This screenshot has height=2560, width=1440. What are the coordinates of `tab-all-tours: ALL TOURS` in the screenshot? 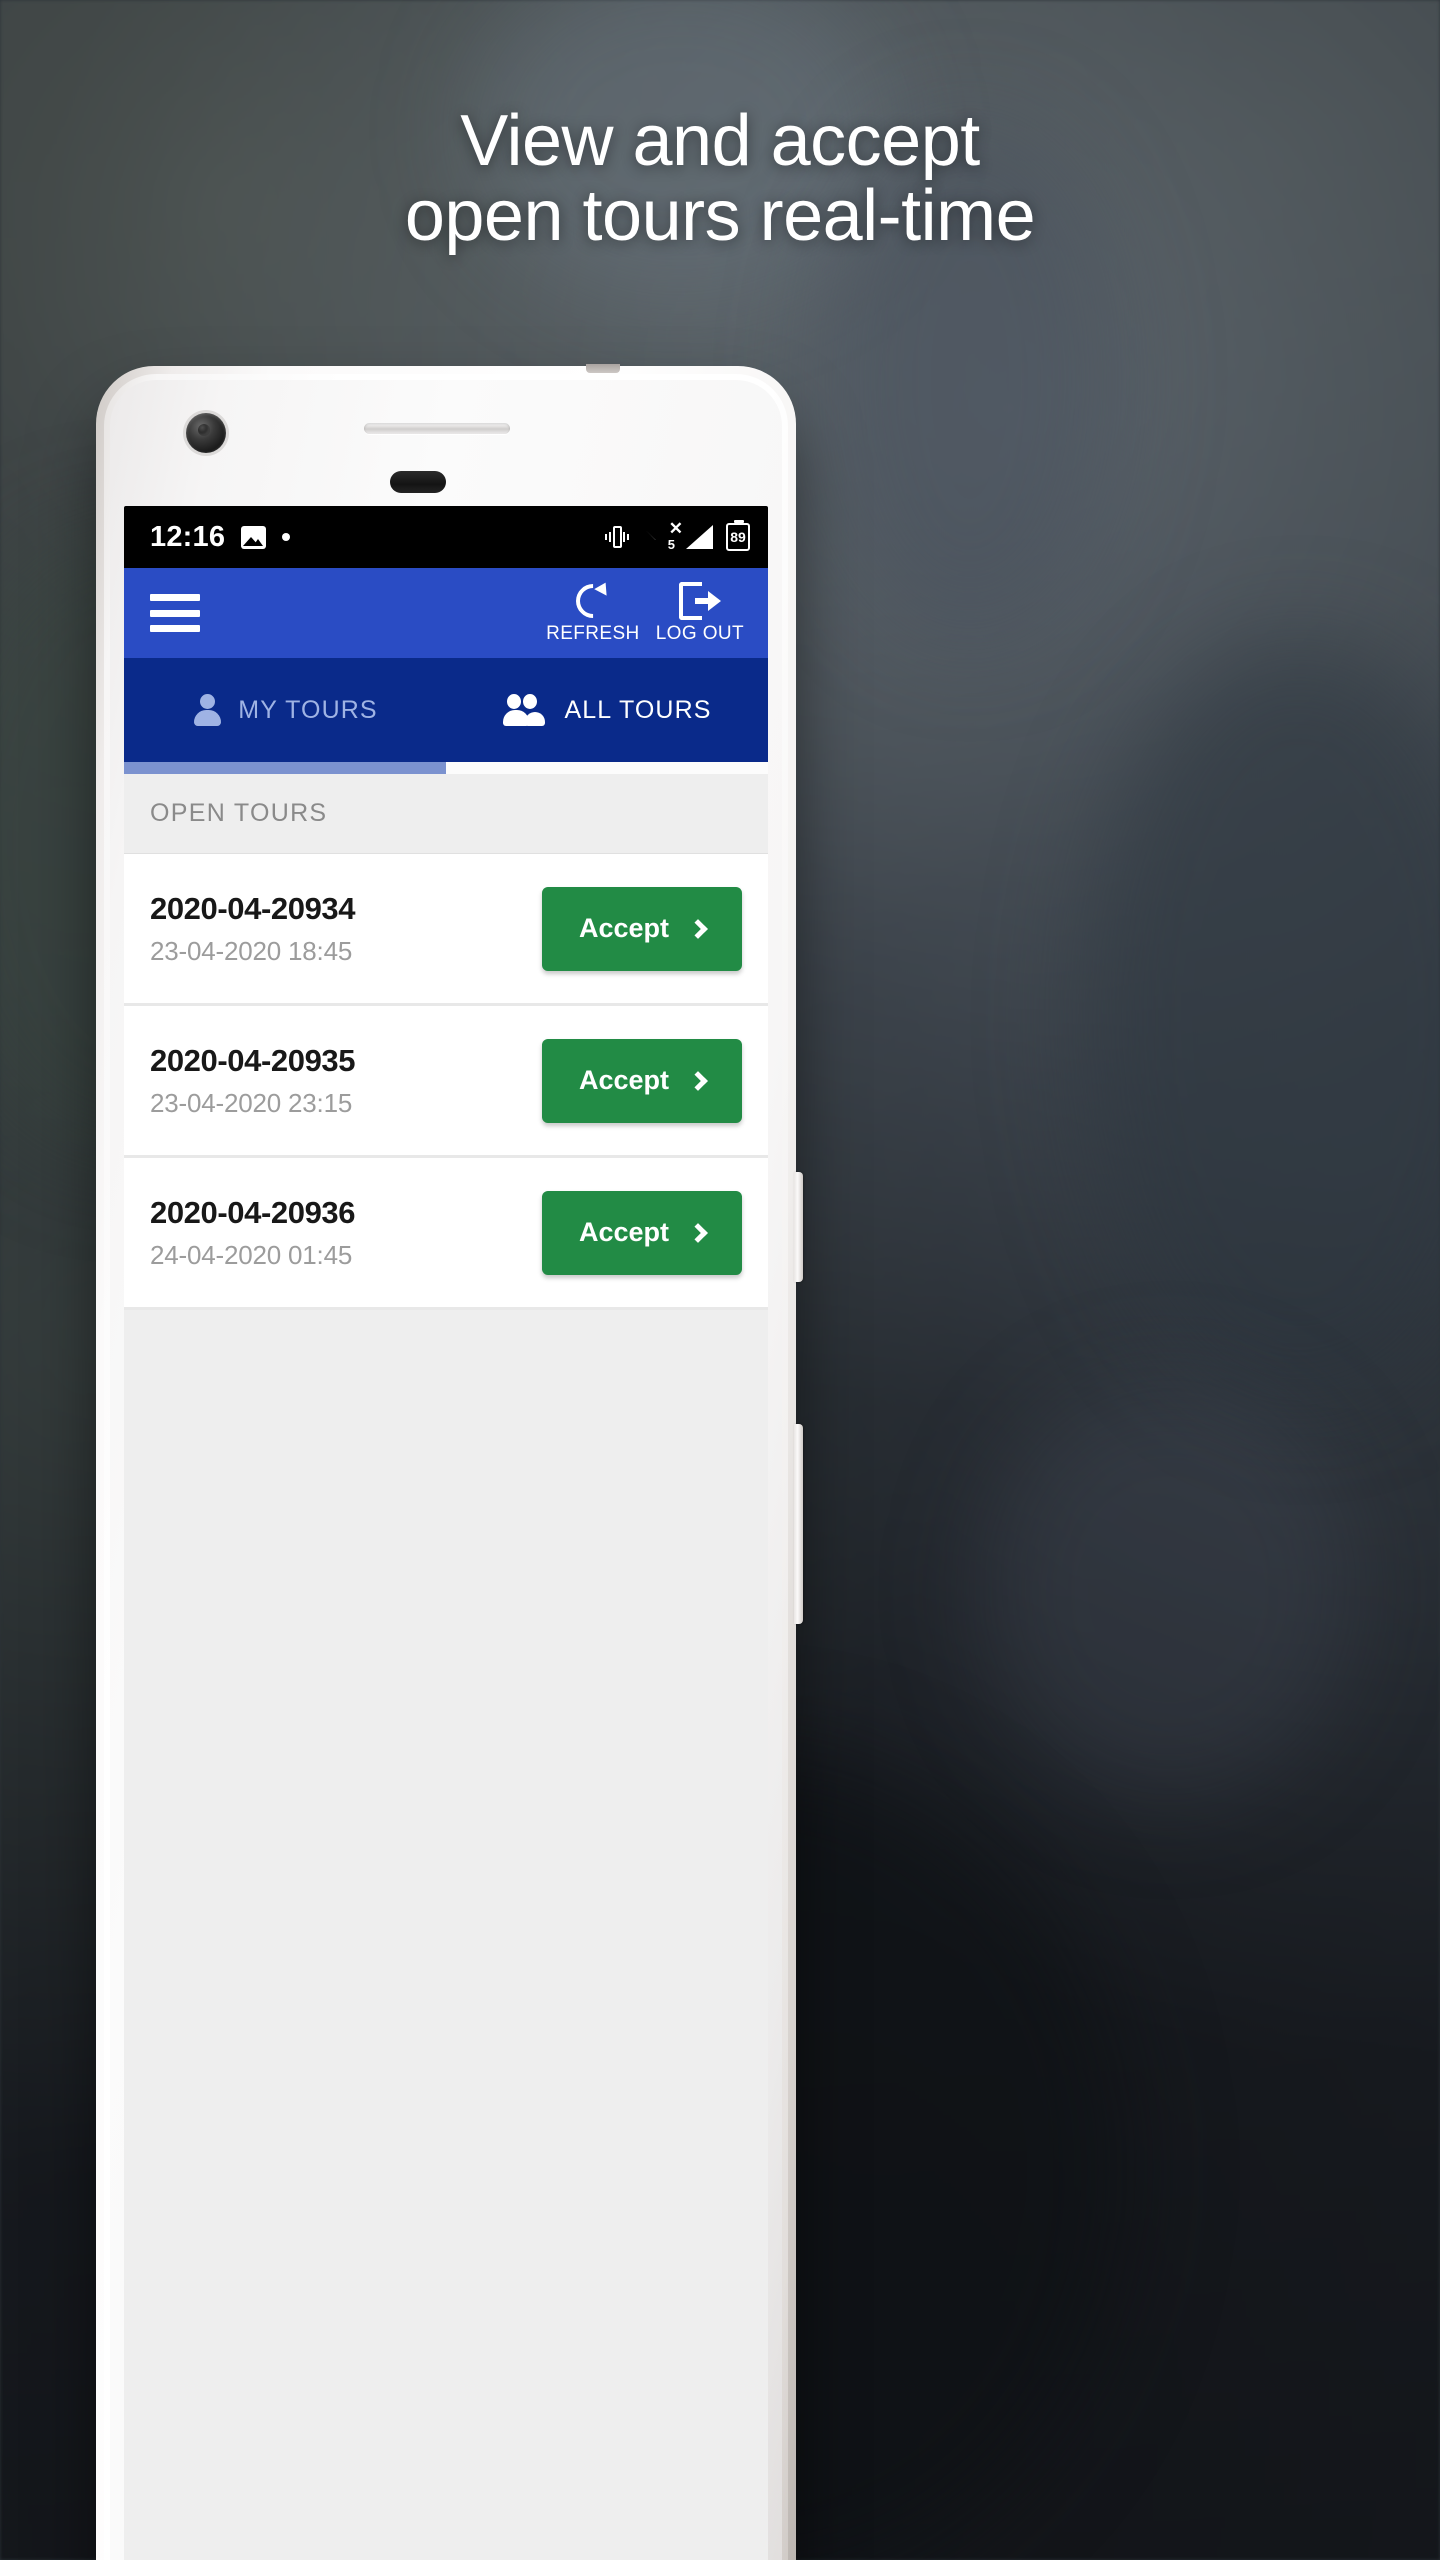 It's located at (607, 710).